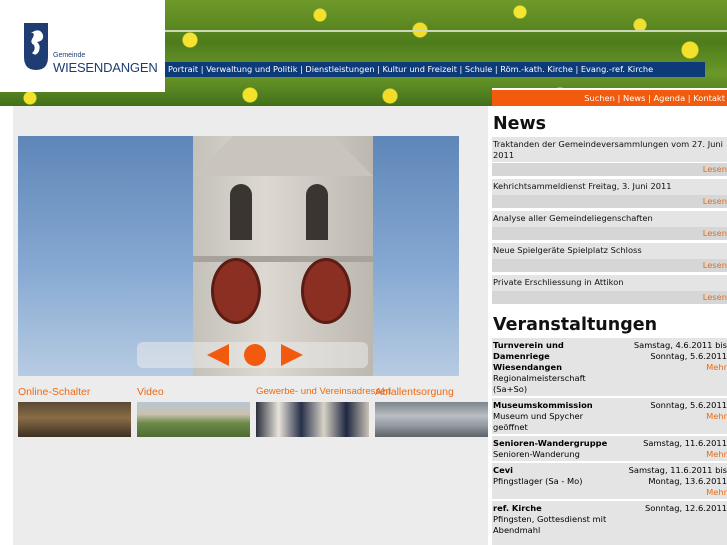  I want to click on utility-link-suchen: Suchen, so click(599, 98).